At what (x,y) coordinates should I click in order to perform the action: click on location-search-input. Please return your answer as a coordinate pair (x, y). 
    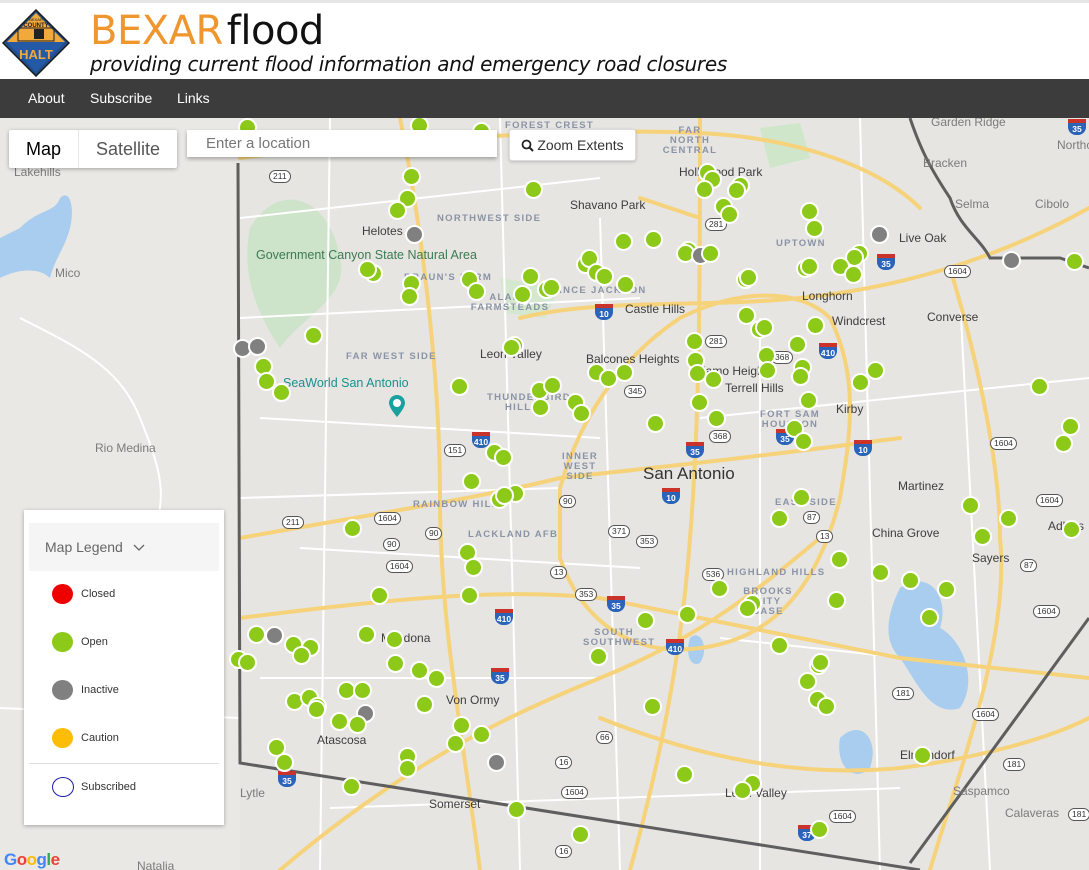
    Looking at the image, I should click on (342, 143).